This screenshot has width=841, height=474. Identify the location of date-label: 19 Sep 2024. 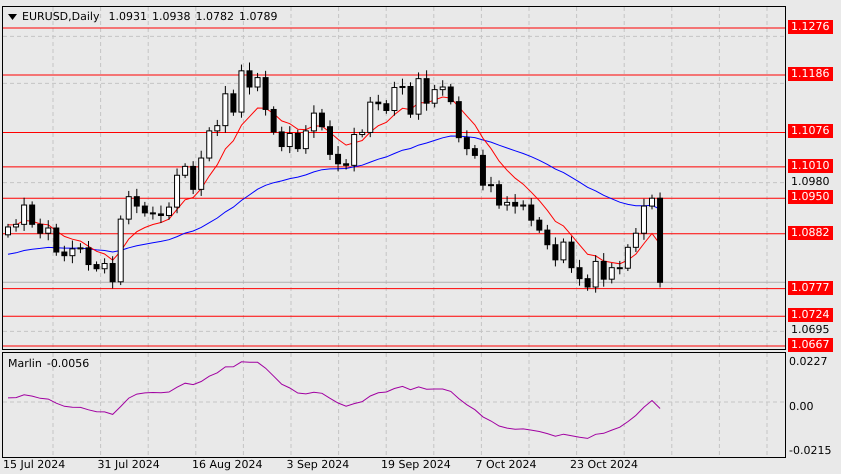
(416, 465).